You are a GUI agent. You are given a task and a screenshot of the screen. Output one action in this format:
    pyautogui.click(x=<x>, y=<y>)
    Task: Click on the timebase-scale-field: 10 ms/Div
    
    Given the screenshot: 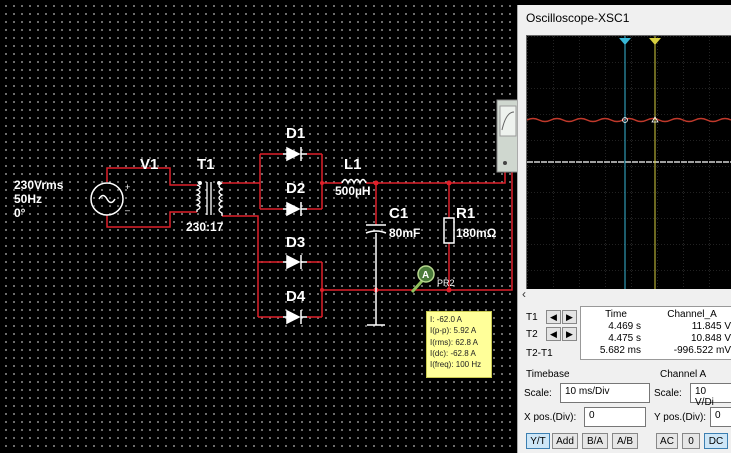 What is the action you would take?
    pyautogui.click(x=605, y=393)
    